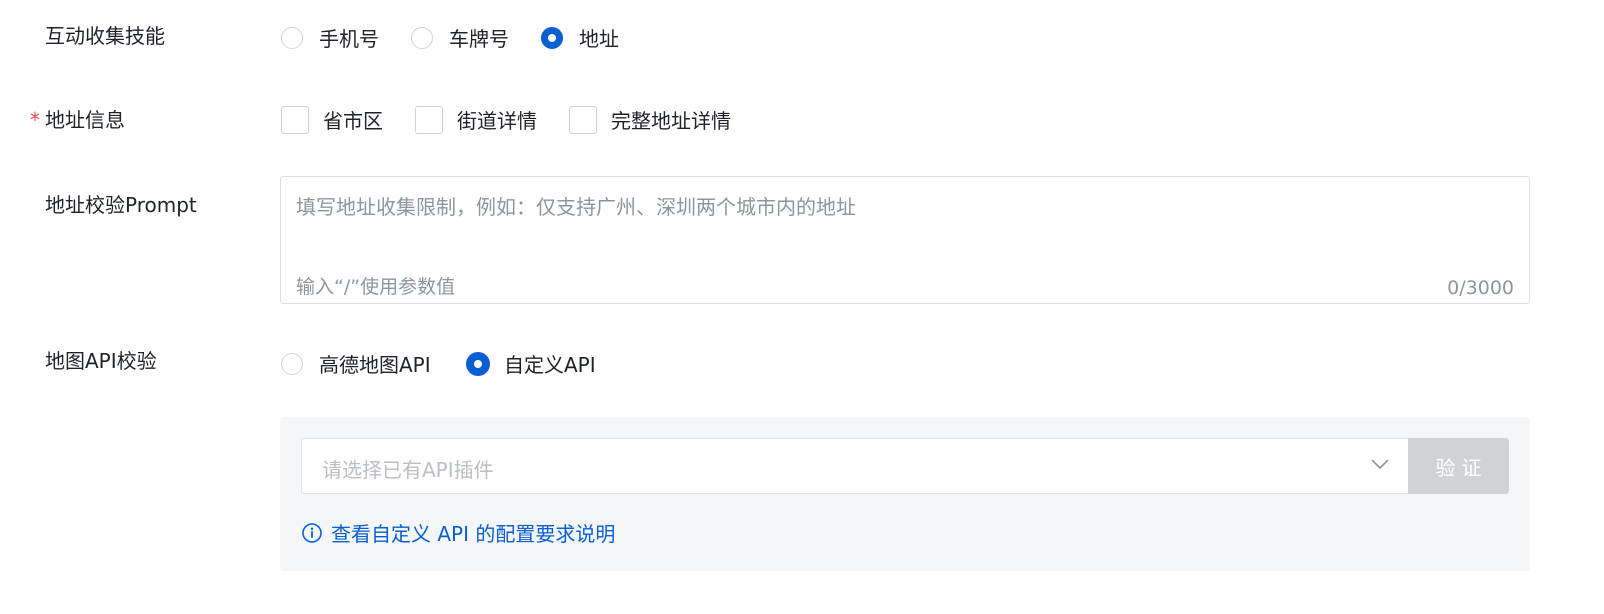 This screenshot has width=1604, height=614. I want to click on radio-option-address: 地址, so click(580, 37).